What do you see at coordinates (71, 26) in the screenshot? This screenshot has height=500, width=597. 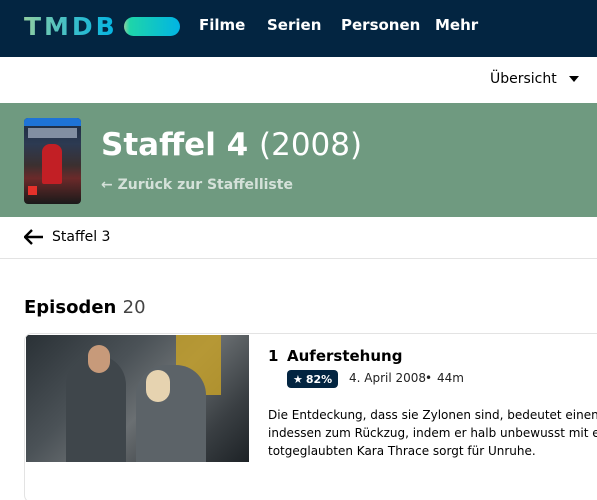 I see `logo-text: TMDB` at bounding box center [71, 26].